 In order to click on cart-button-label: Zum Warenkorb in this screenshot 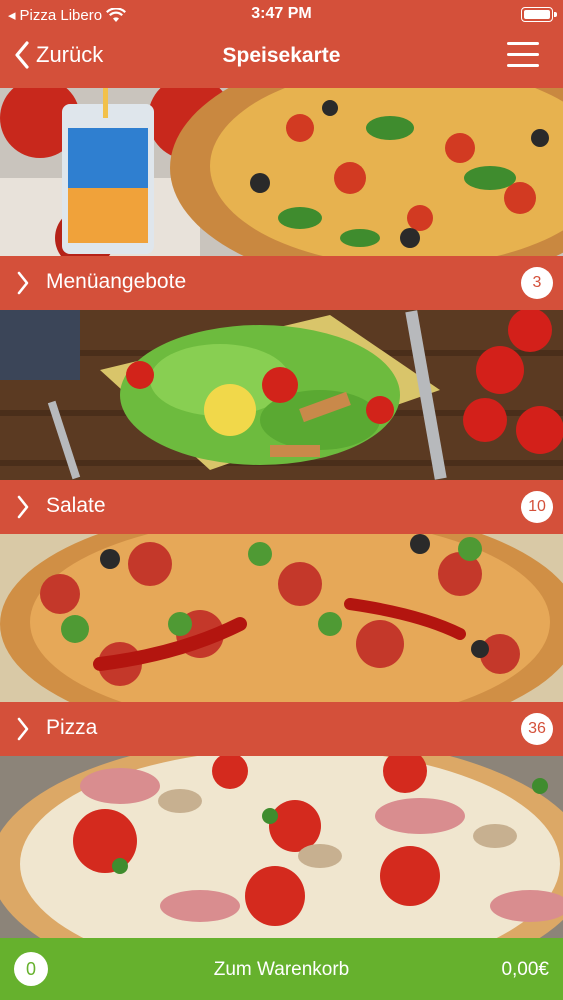, I will do `click(281, 969)`.